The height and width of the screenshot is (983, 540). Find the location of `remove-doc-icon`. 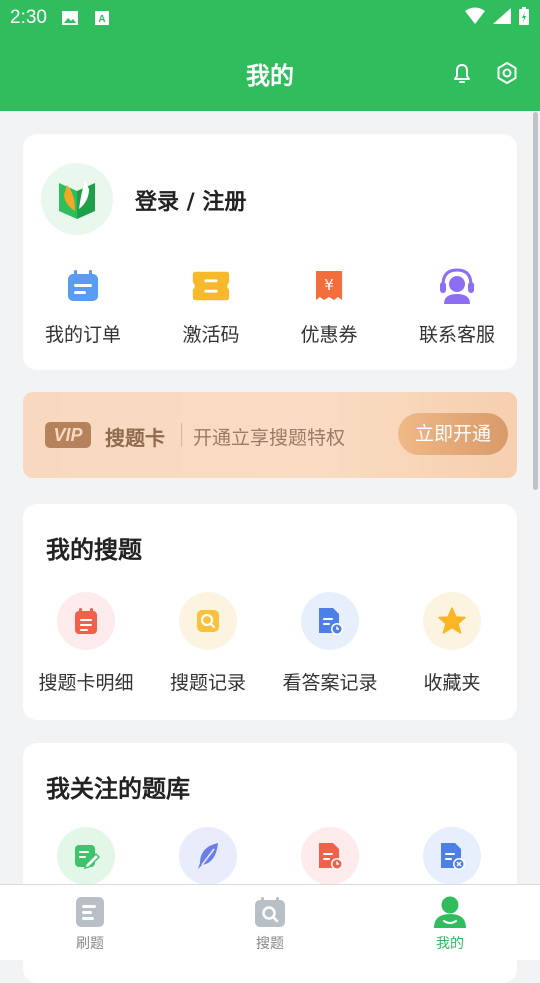

remove-doc-icon is located at coordinates (452, 856).